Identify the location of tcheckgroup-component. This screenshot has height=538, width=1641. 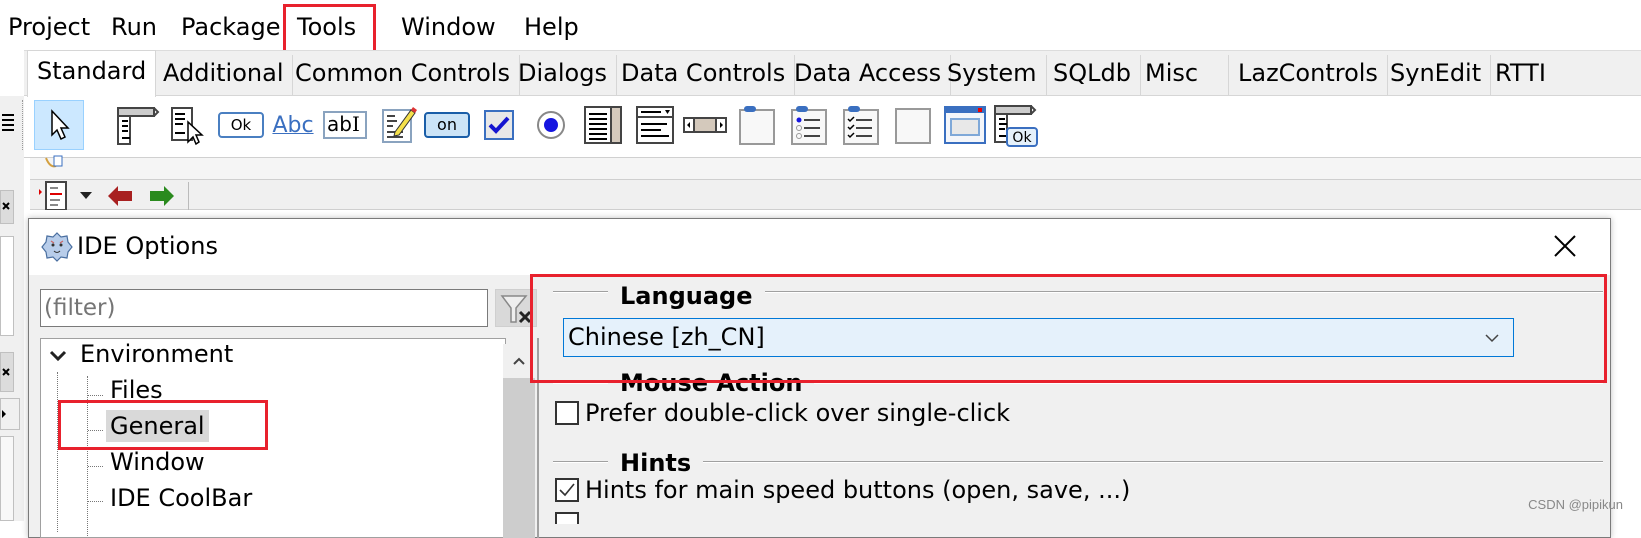
(861, 125).